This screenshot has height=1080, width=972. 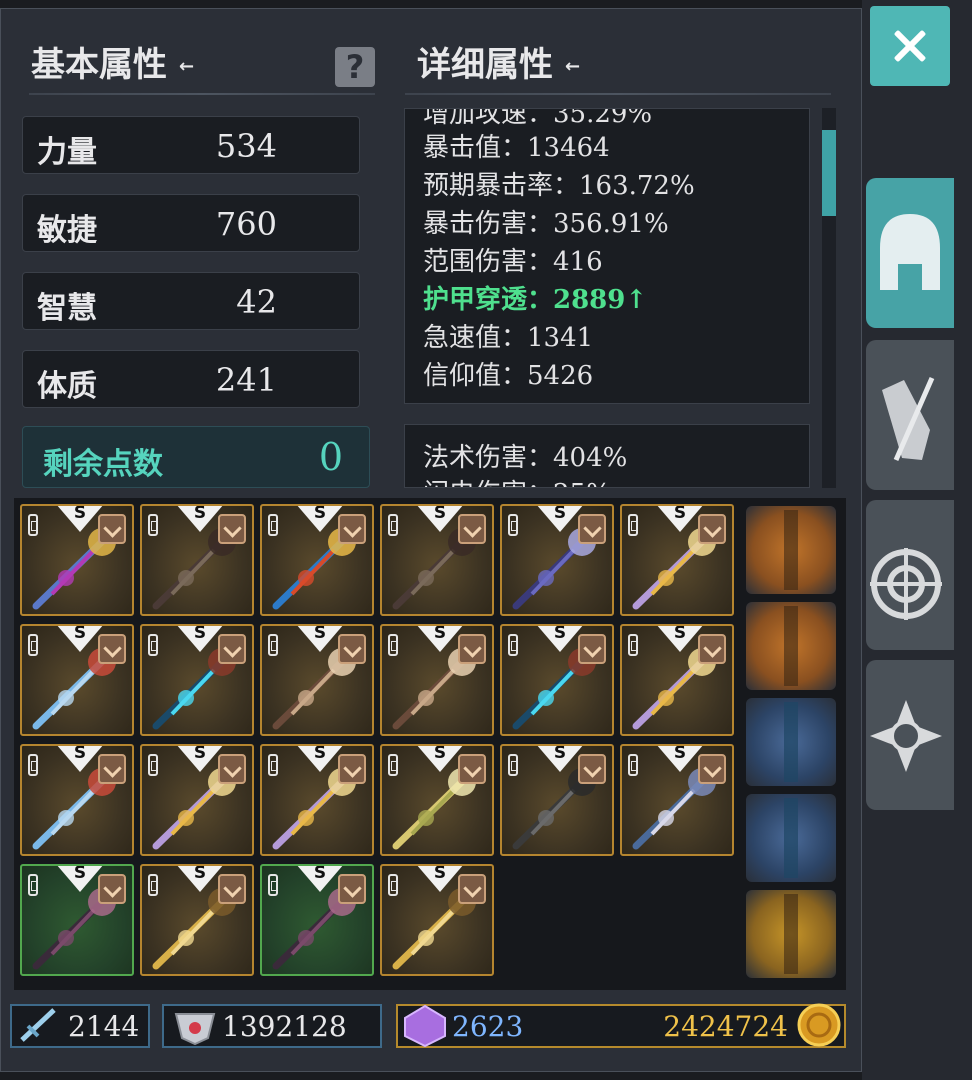 I want to click on detail-stats-list-2: 法术伤害：404% 闪电伤害：25%, so click(x=607, y=456).